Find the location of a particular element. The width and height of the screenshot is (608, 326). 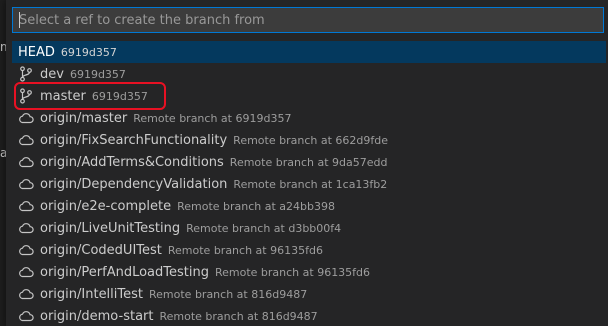

ref-name: origin/AddTerms&Conditions is located at coordinates (132, 162).